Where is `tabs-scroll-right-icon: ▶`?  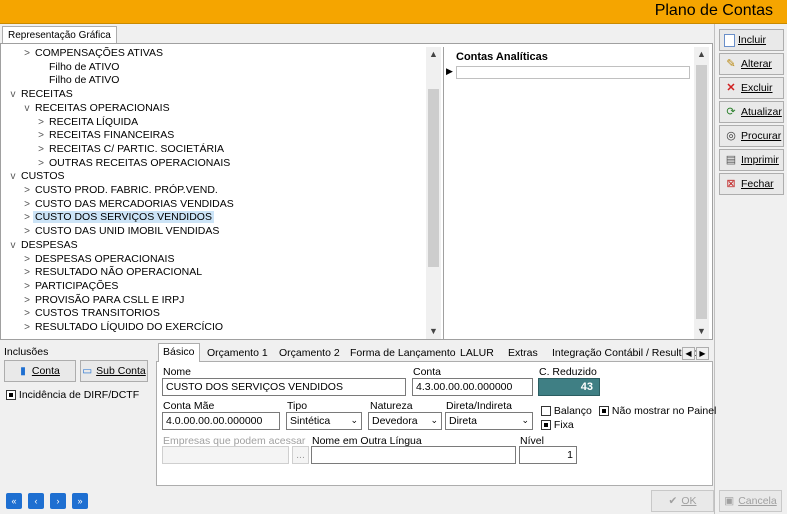
tabs-scroll-right-icon: ▶ is located at coordinates (702, 353).